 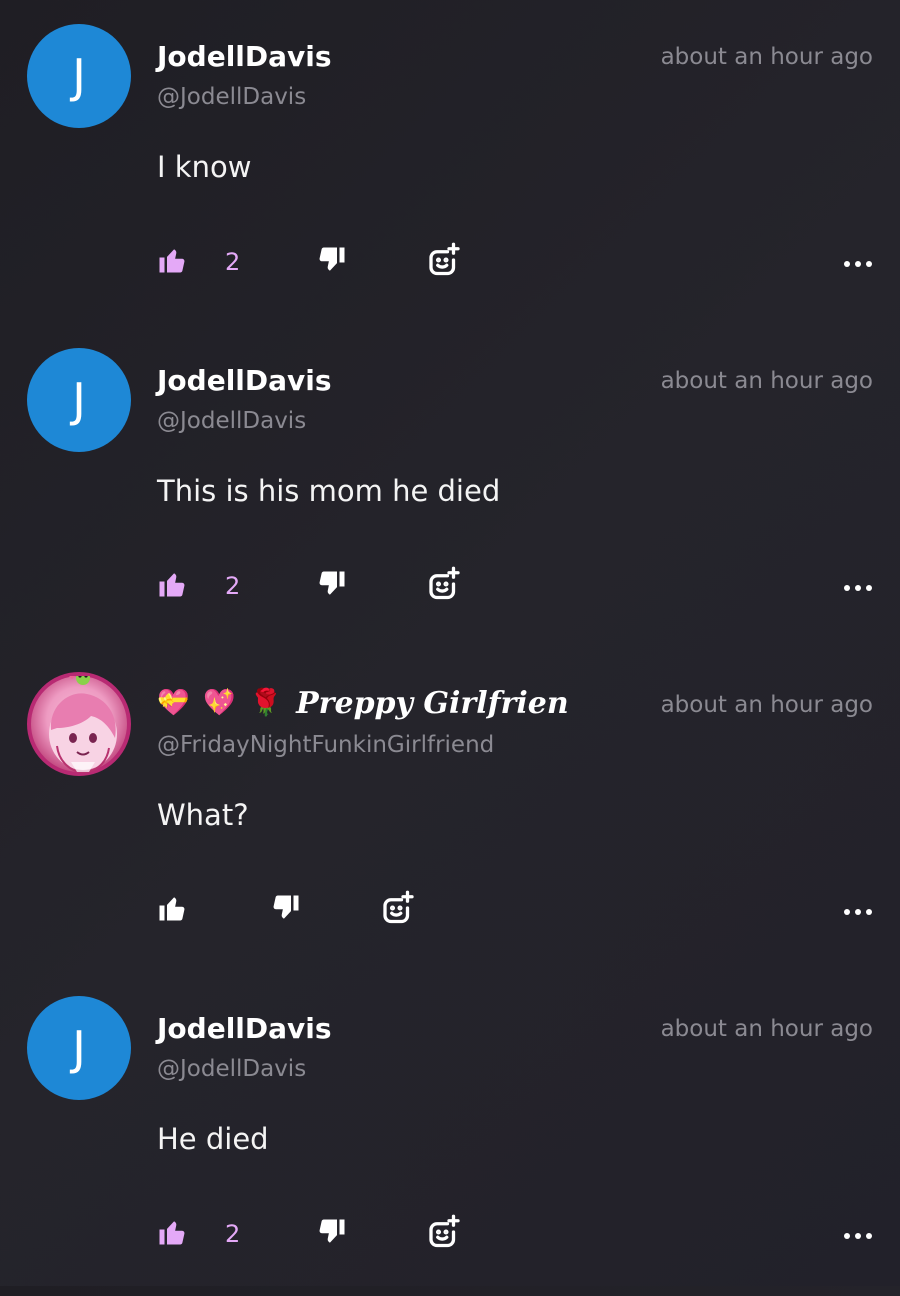 What do you see at coordinates (266, 703) in the screenshot?
I see `rose-emoji-icon: 🌹` at bounding box center [266, 703].